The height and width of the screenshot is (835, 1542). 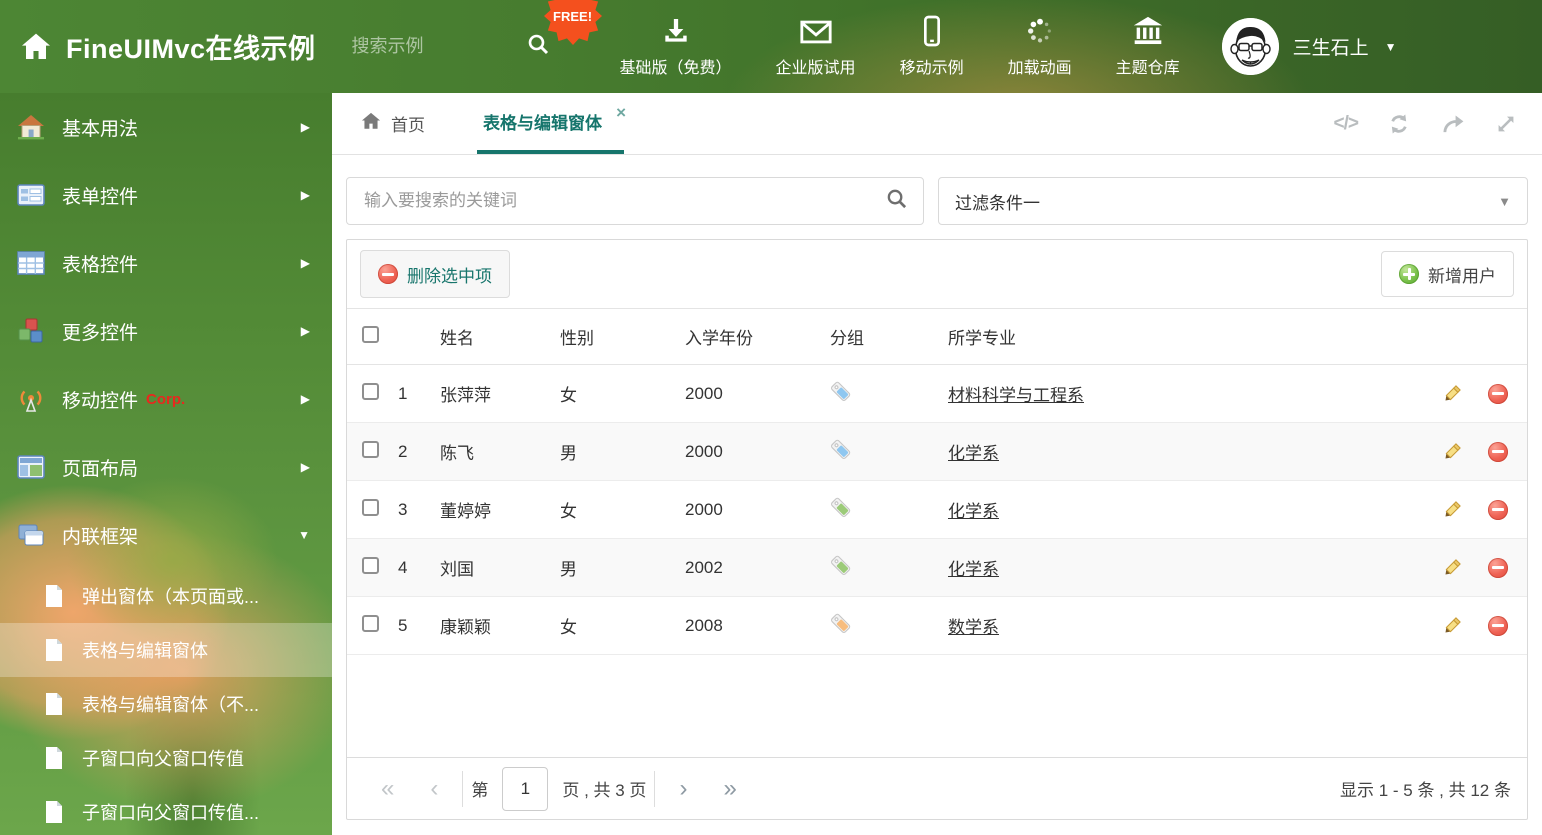 I want to click on page-number-input, so click(x=525, y=788).